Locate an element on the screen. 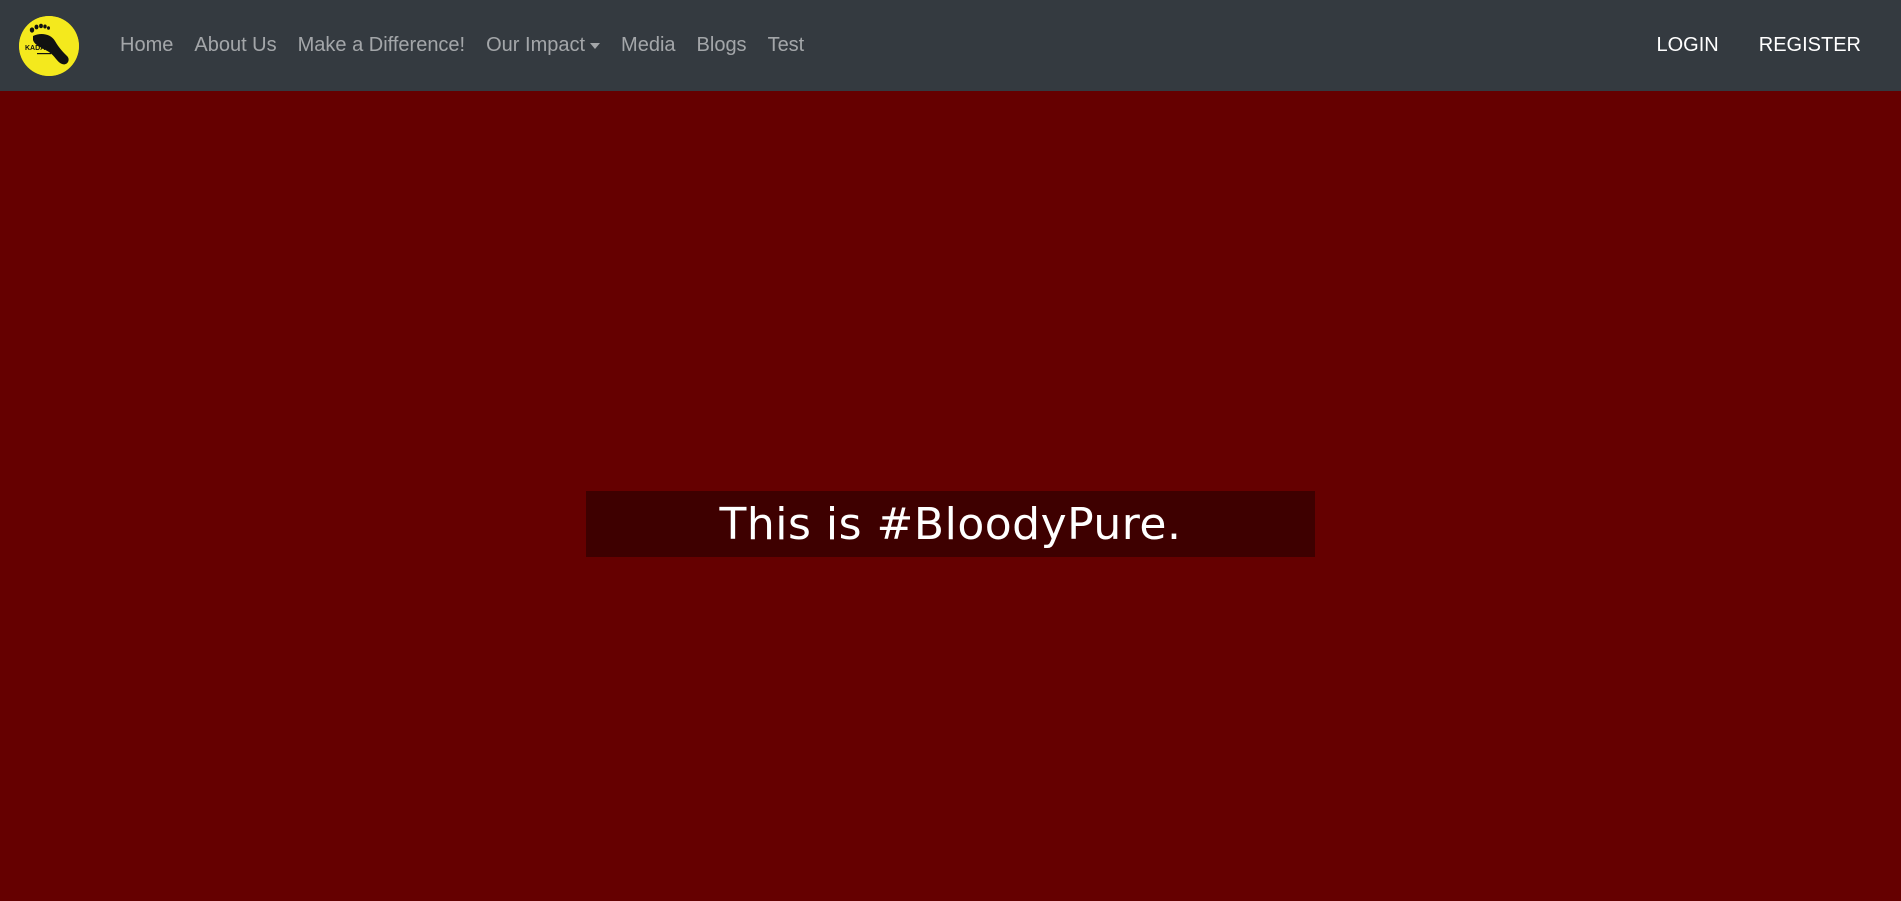 This screenshot has width=1901, height=901. register-link: REGISTER is located at coordinates (1810, 45).